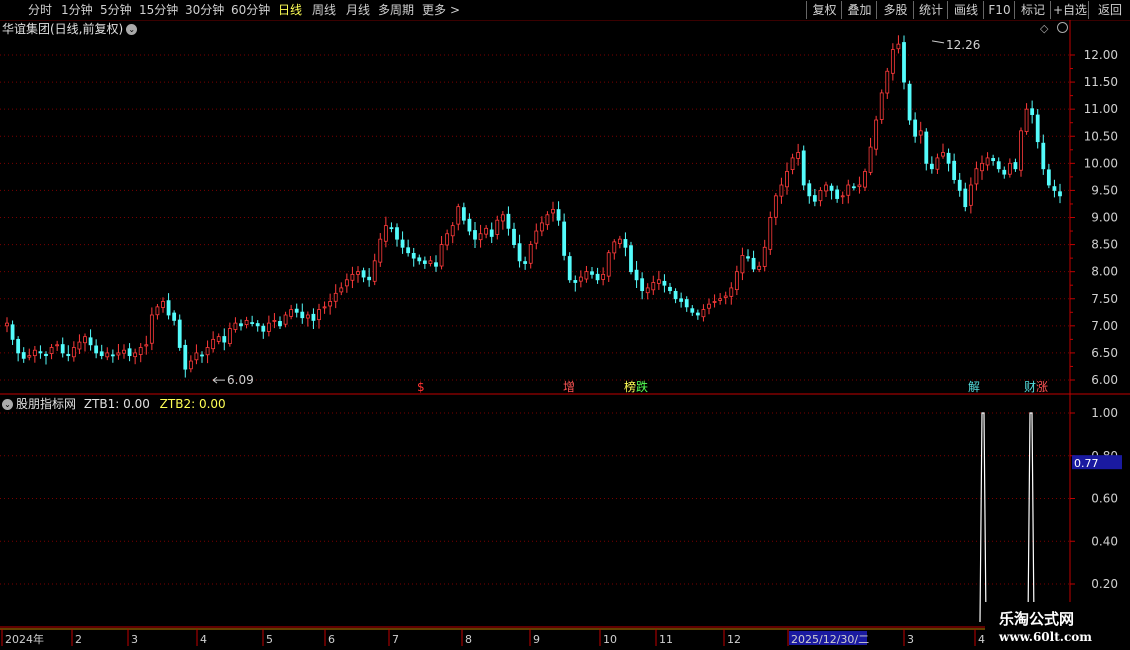  What do you see at coordinates (1101, 136) in the screenshot?
I see `price-tick-label: 10.50` at bounding box center [1101, 136].